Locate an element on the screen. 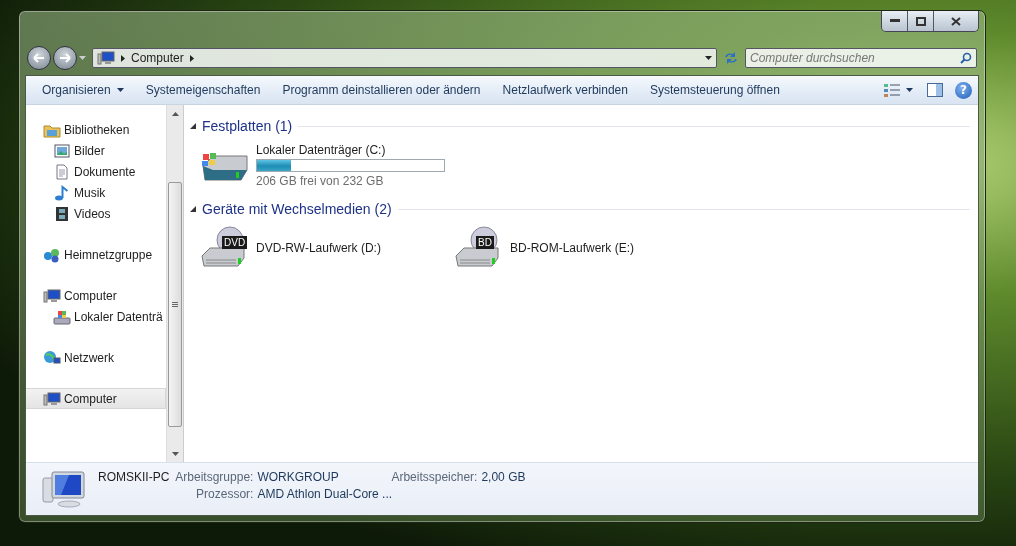 The width and height of the screenshot is (1016, 546). maximize-button is located at coordinates (921, 21).